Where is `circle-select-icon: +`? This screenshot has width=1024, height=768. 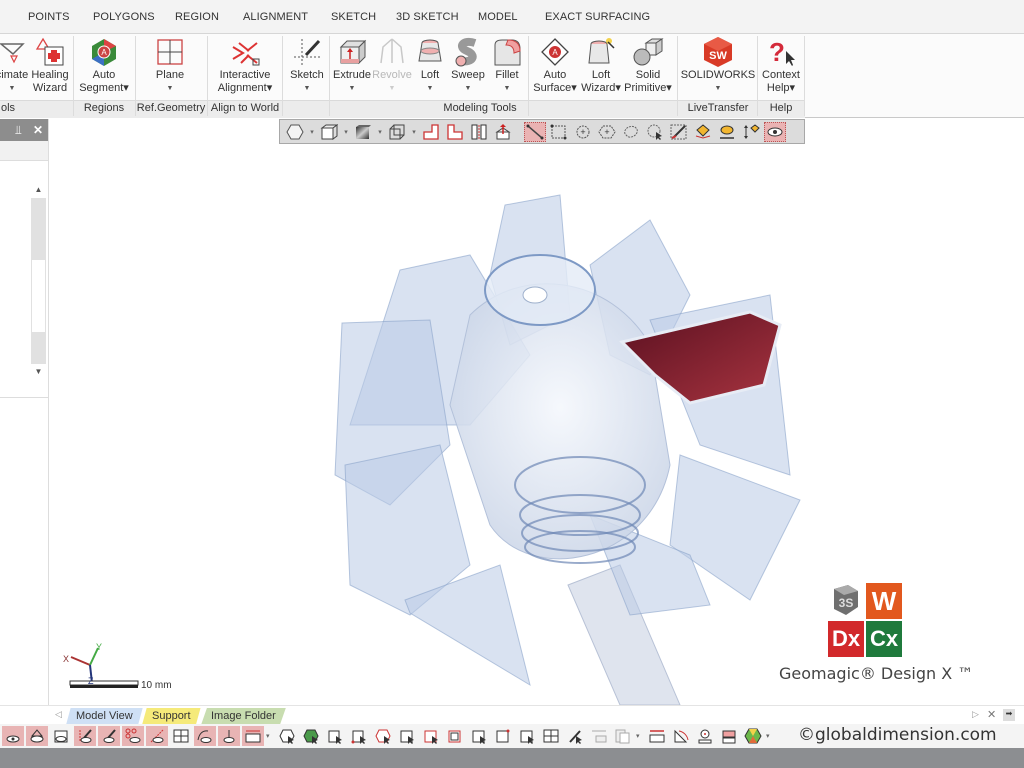
circle-select-icon: + is located at coordinates (583, 132).